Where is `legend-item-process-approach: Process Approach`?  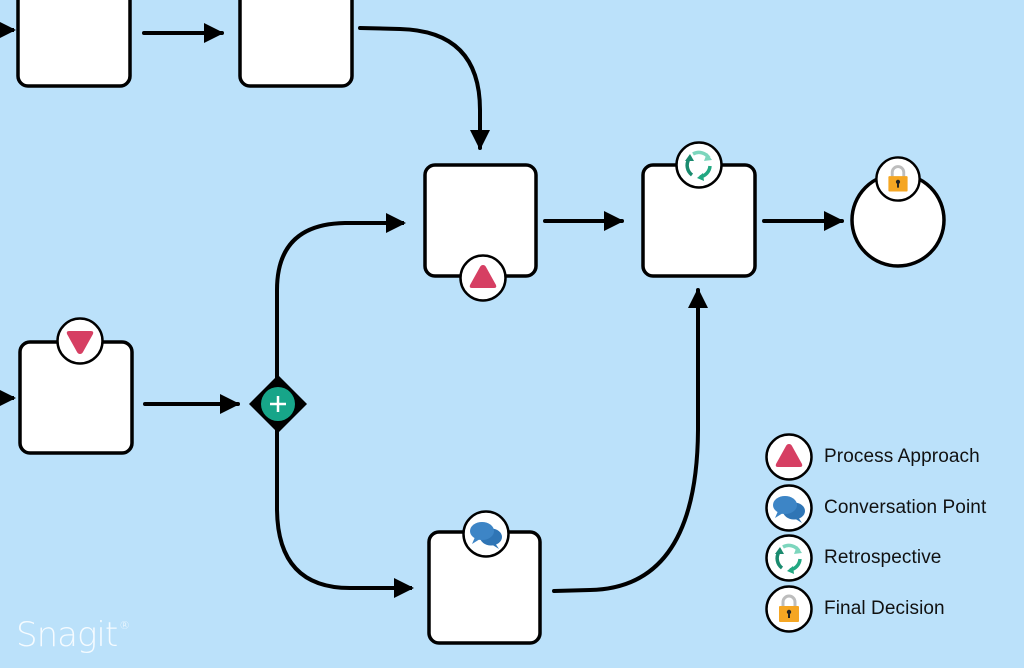
legend-item-process-approach: Process Approach is located at coordinates (875, 457).